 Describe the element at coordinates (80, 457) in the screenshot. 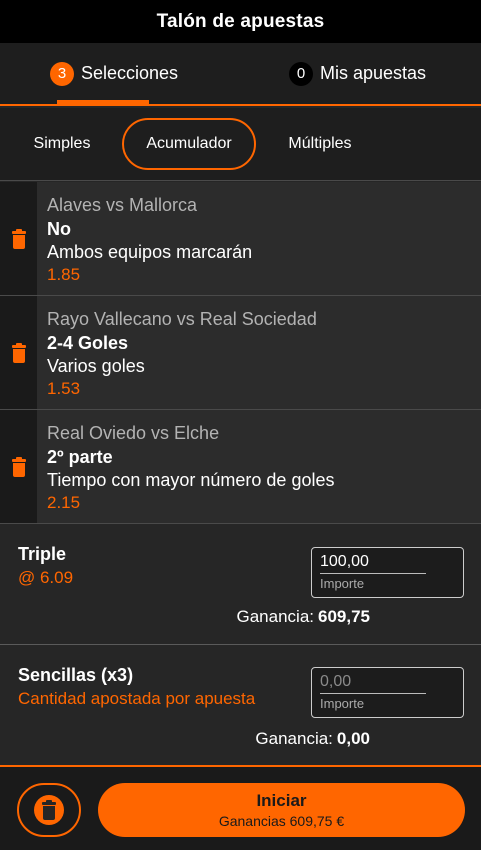

I see `selection-pick: 2º parte` at that location.